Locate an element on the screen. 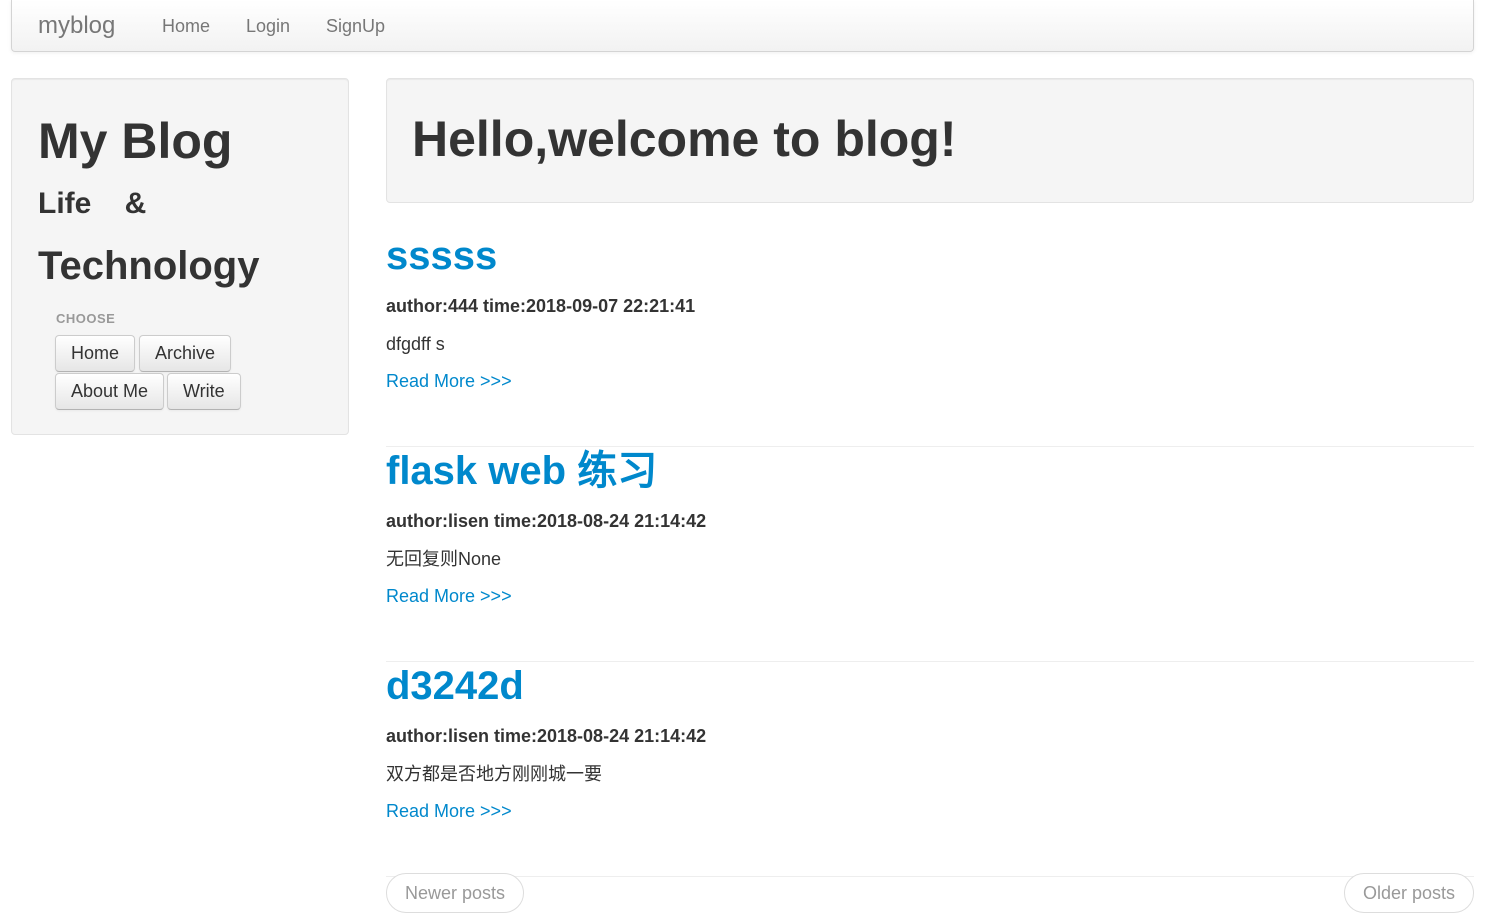  choose-label: CHOOSE is located at coordinates (86, 318).